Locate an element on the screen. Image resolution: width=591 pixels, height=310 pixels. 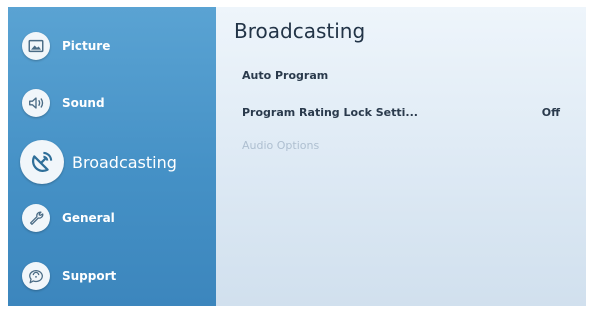
picture-icon is located at coordinates (36, 46).